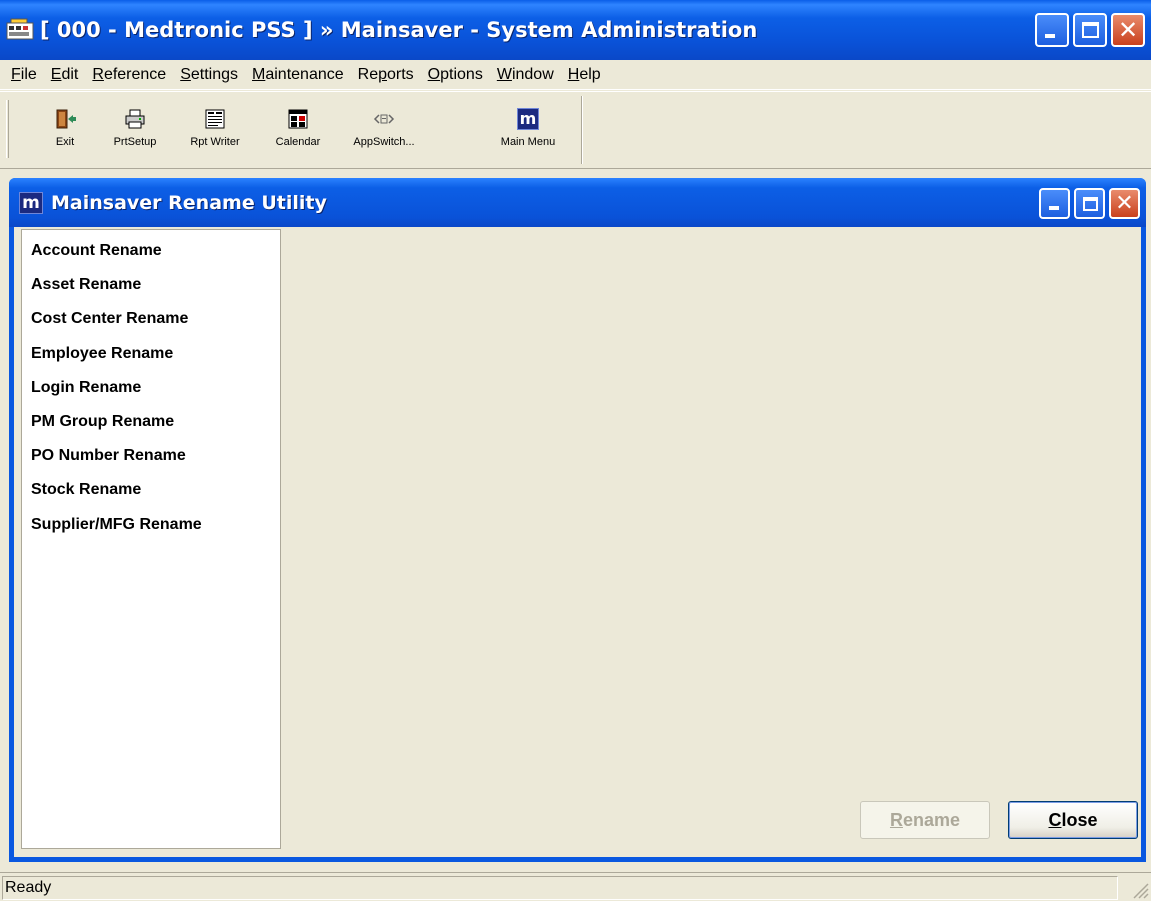 The image size is (1151, 901). I want to click on menu-edit: Edit, so click(65, 75).